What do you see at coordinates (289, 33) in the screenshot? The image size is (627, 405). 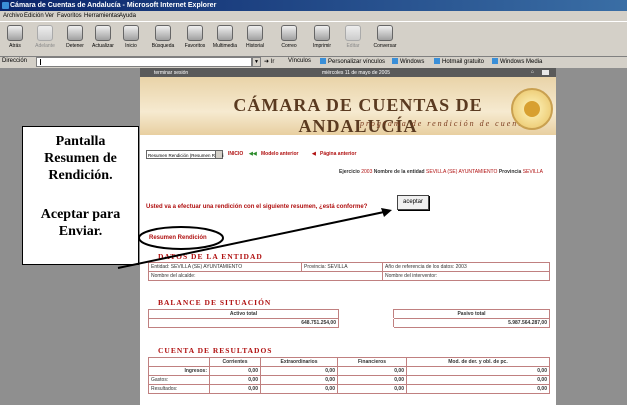 I see `mail-icon` at bounding box center [289, 33].